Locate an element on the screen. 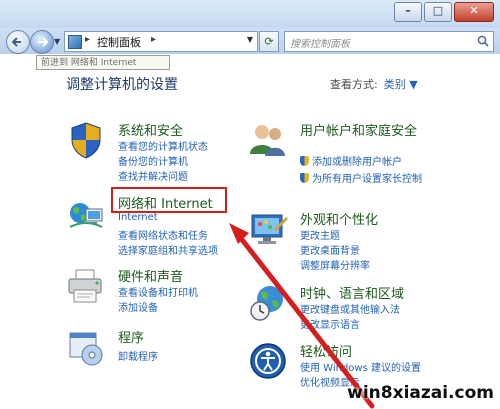 The height and width of the screenshot is (409, 500). link-change-theme: 更改主题 is located at coordinates (320, 234).